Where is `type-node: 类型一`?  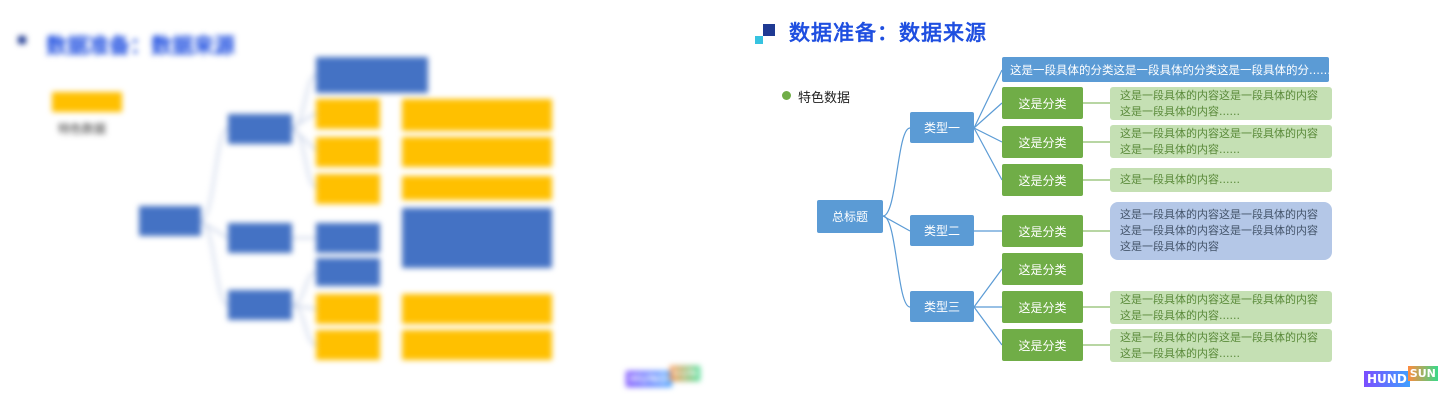 type-node: 类型一 is located at coordinates (942, 127).